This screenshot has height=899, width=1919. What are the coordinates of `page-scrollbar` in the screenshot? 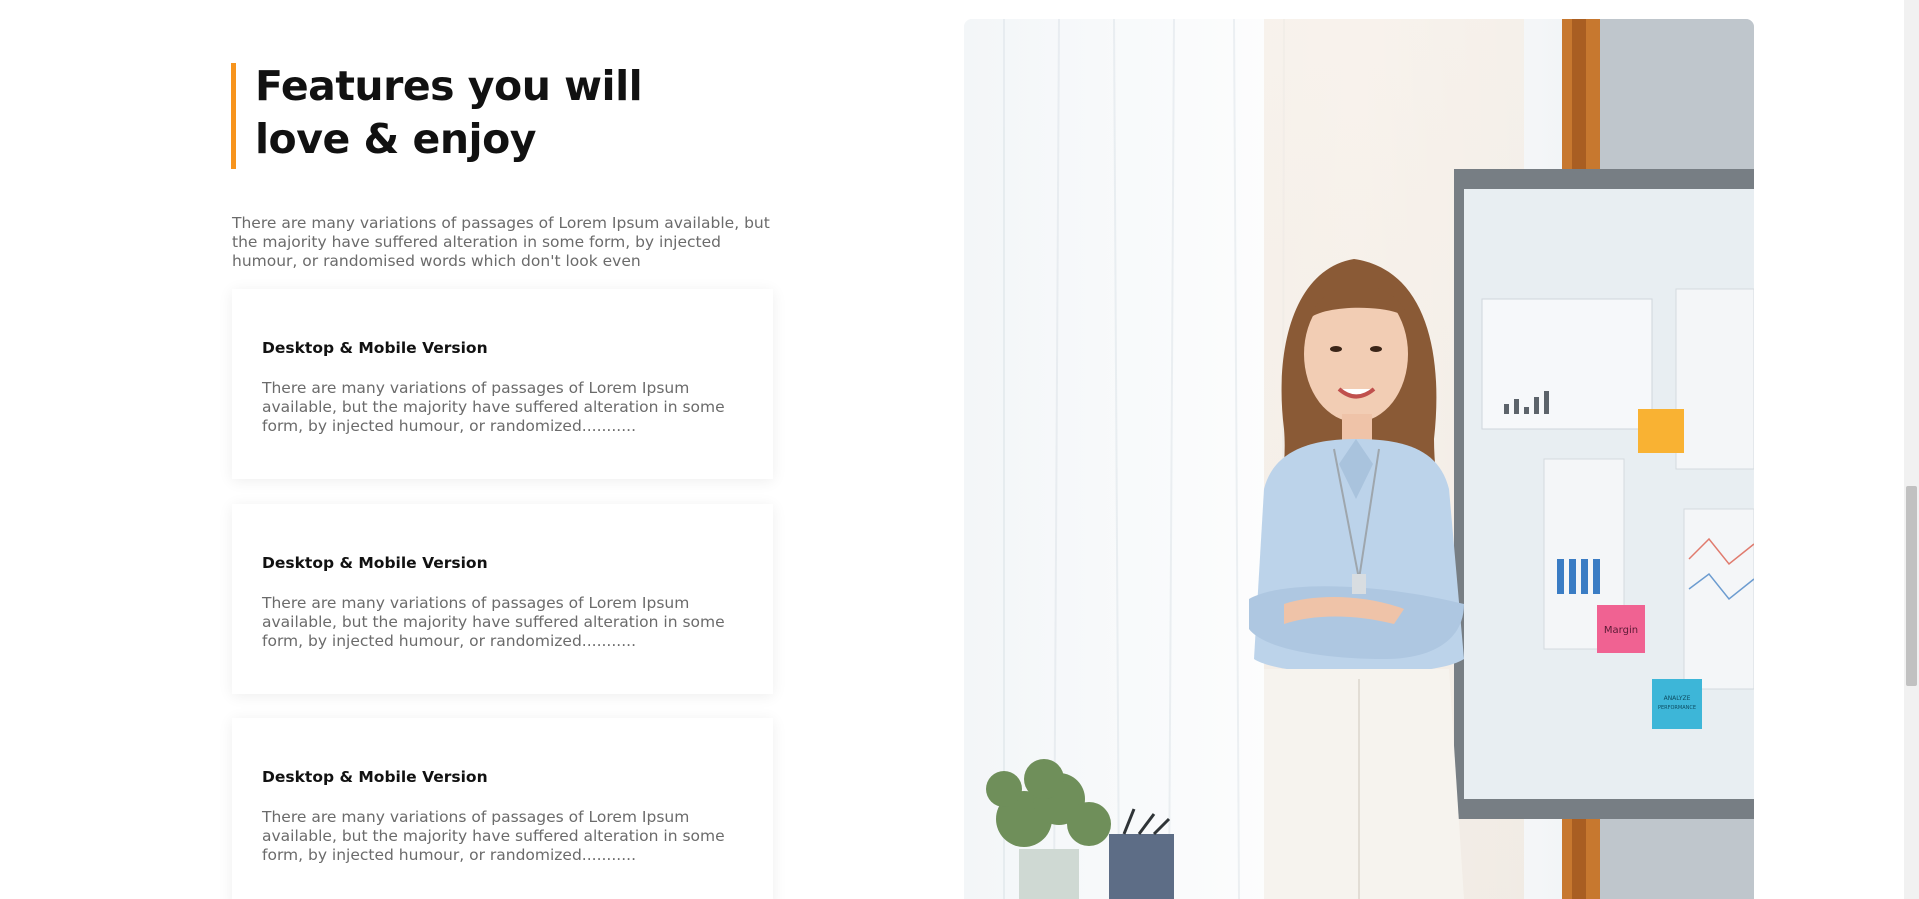 It's located at (1911, 449).